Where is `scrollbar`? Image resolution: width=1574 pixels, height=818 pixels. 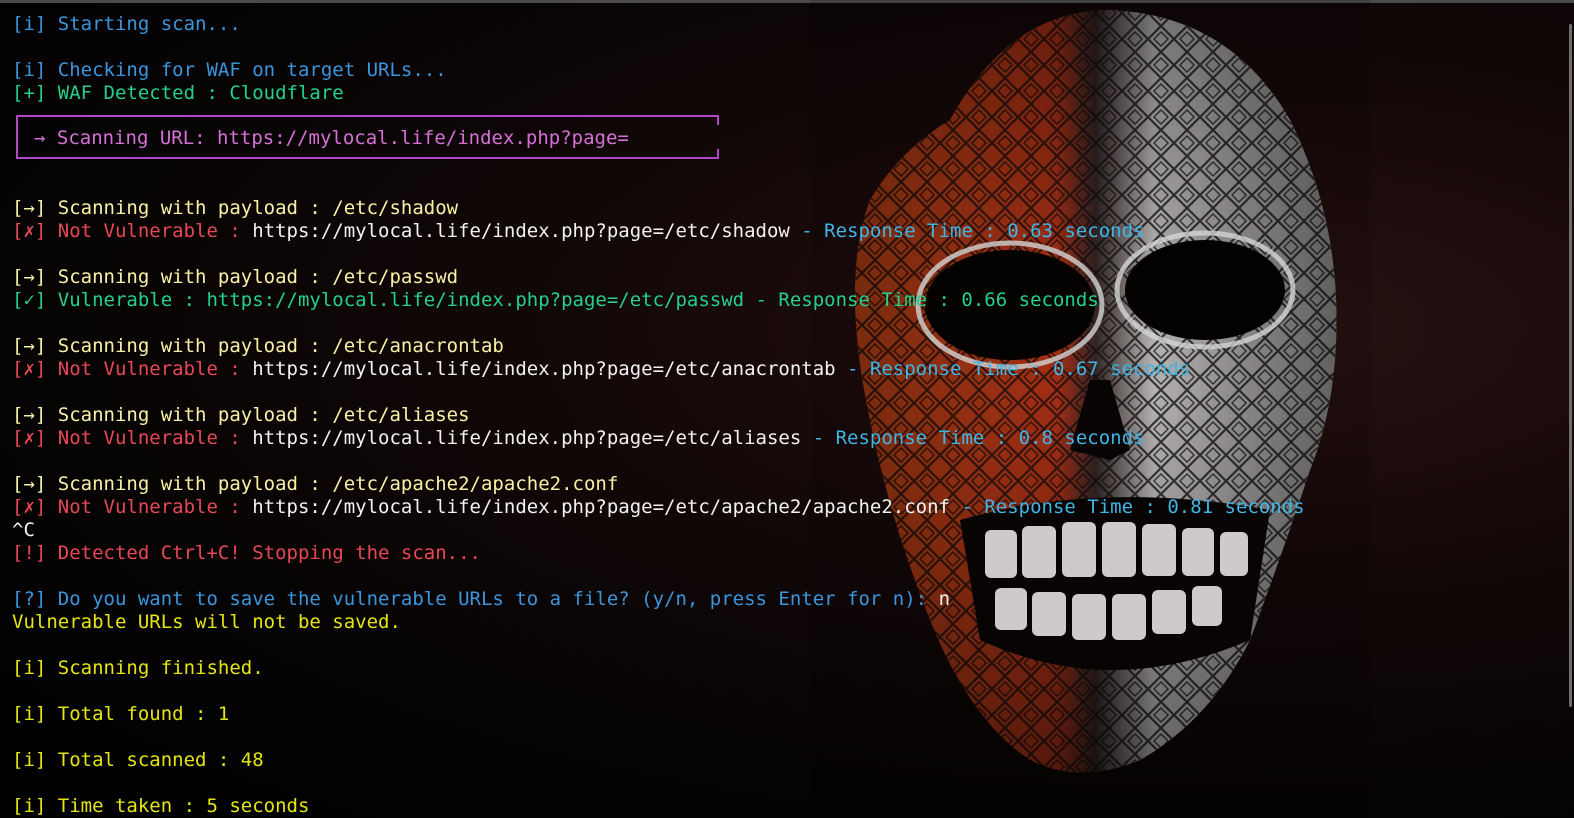 scrollbar is located at coordinates (1570, 365).